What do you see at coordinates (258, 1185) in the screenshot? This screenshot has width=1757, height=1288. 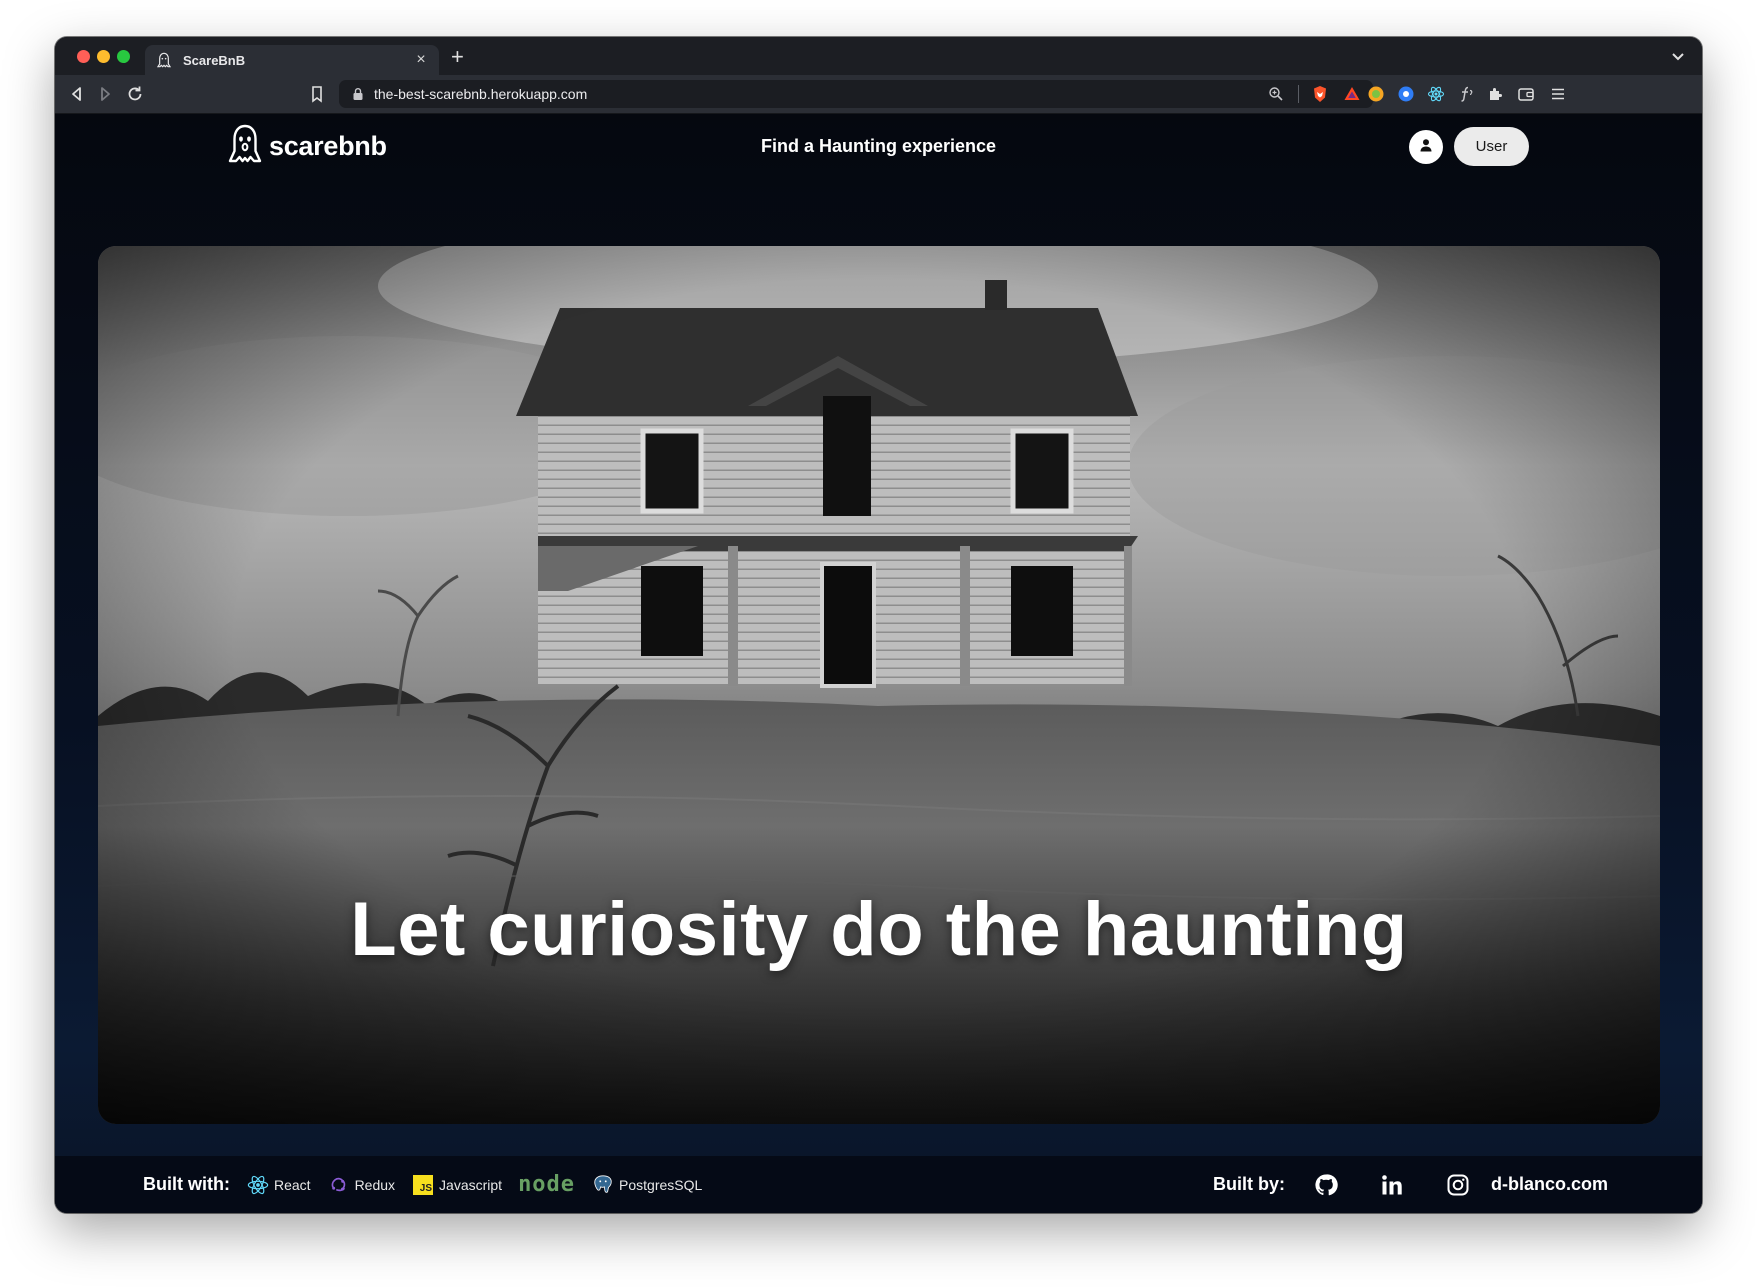 I see `react-icon` at bounding box center [258, 1185].